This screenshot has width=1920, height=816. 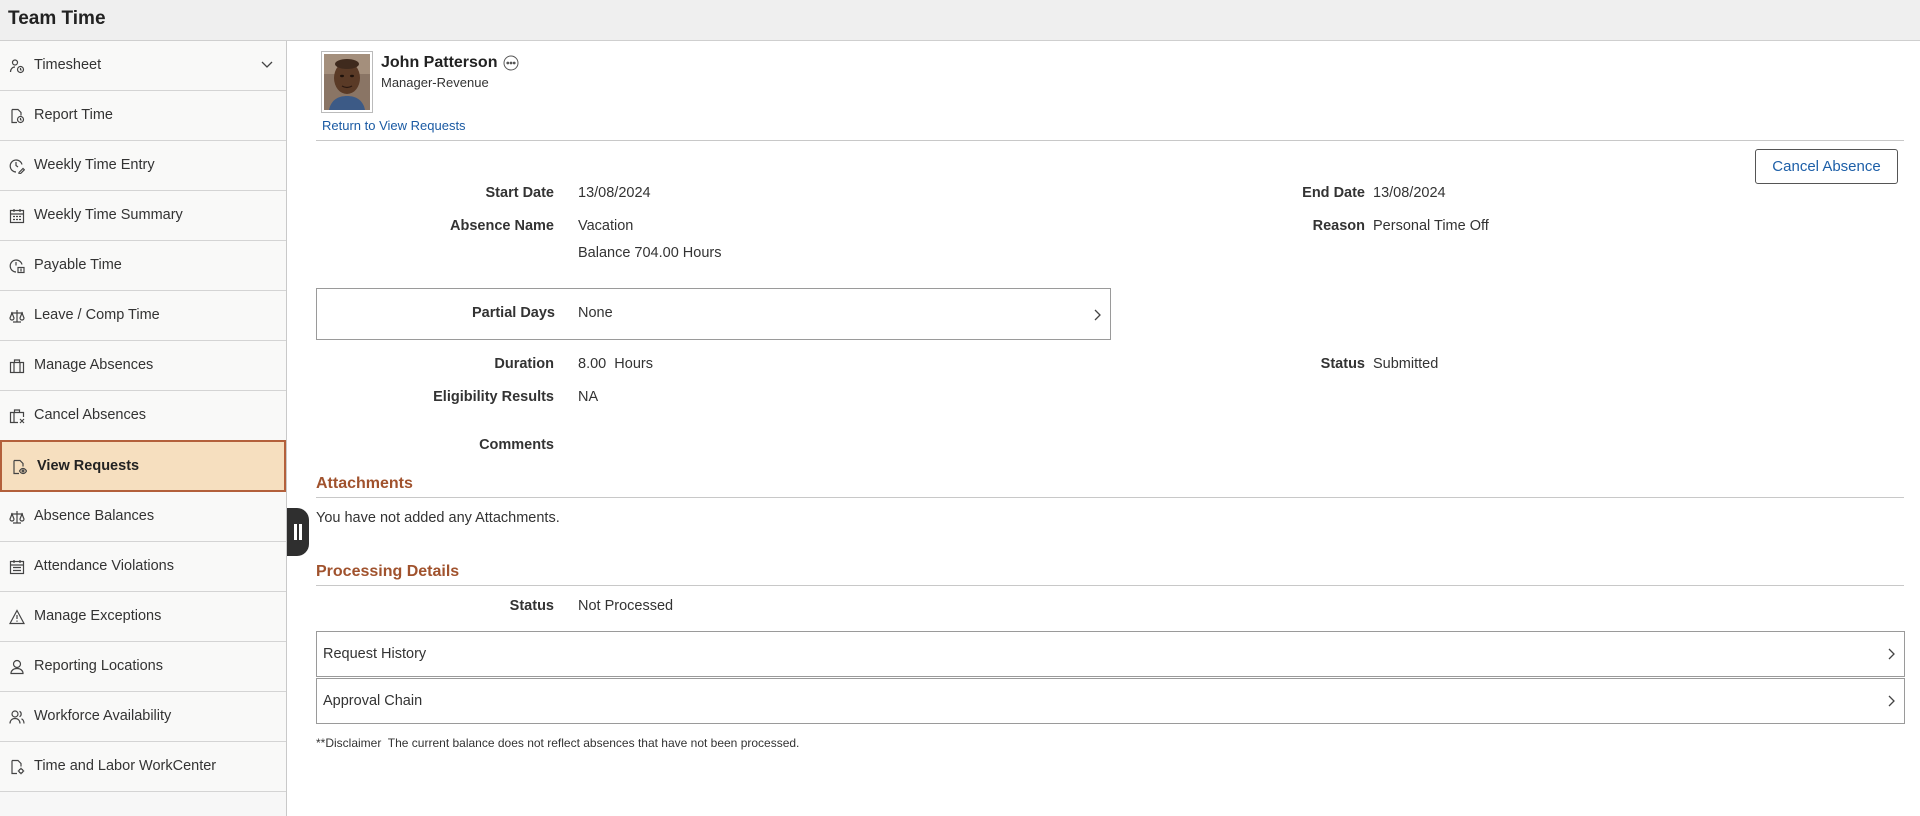 What do you see at coordinates (435, 82) in the screenshot?
I see `employee-job-title: Manager-Revenue` at bounding box center [435, 82].